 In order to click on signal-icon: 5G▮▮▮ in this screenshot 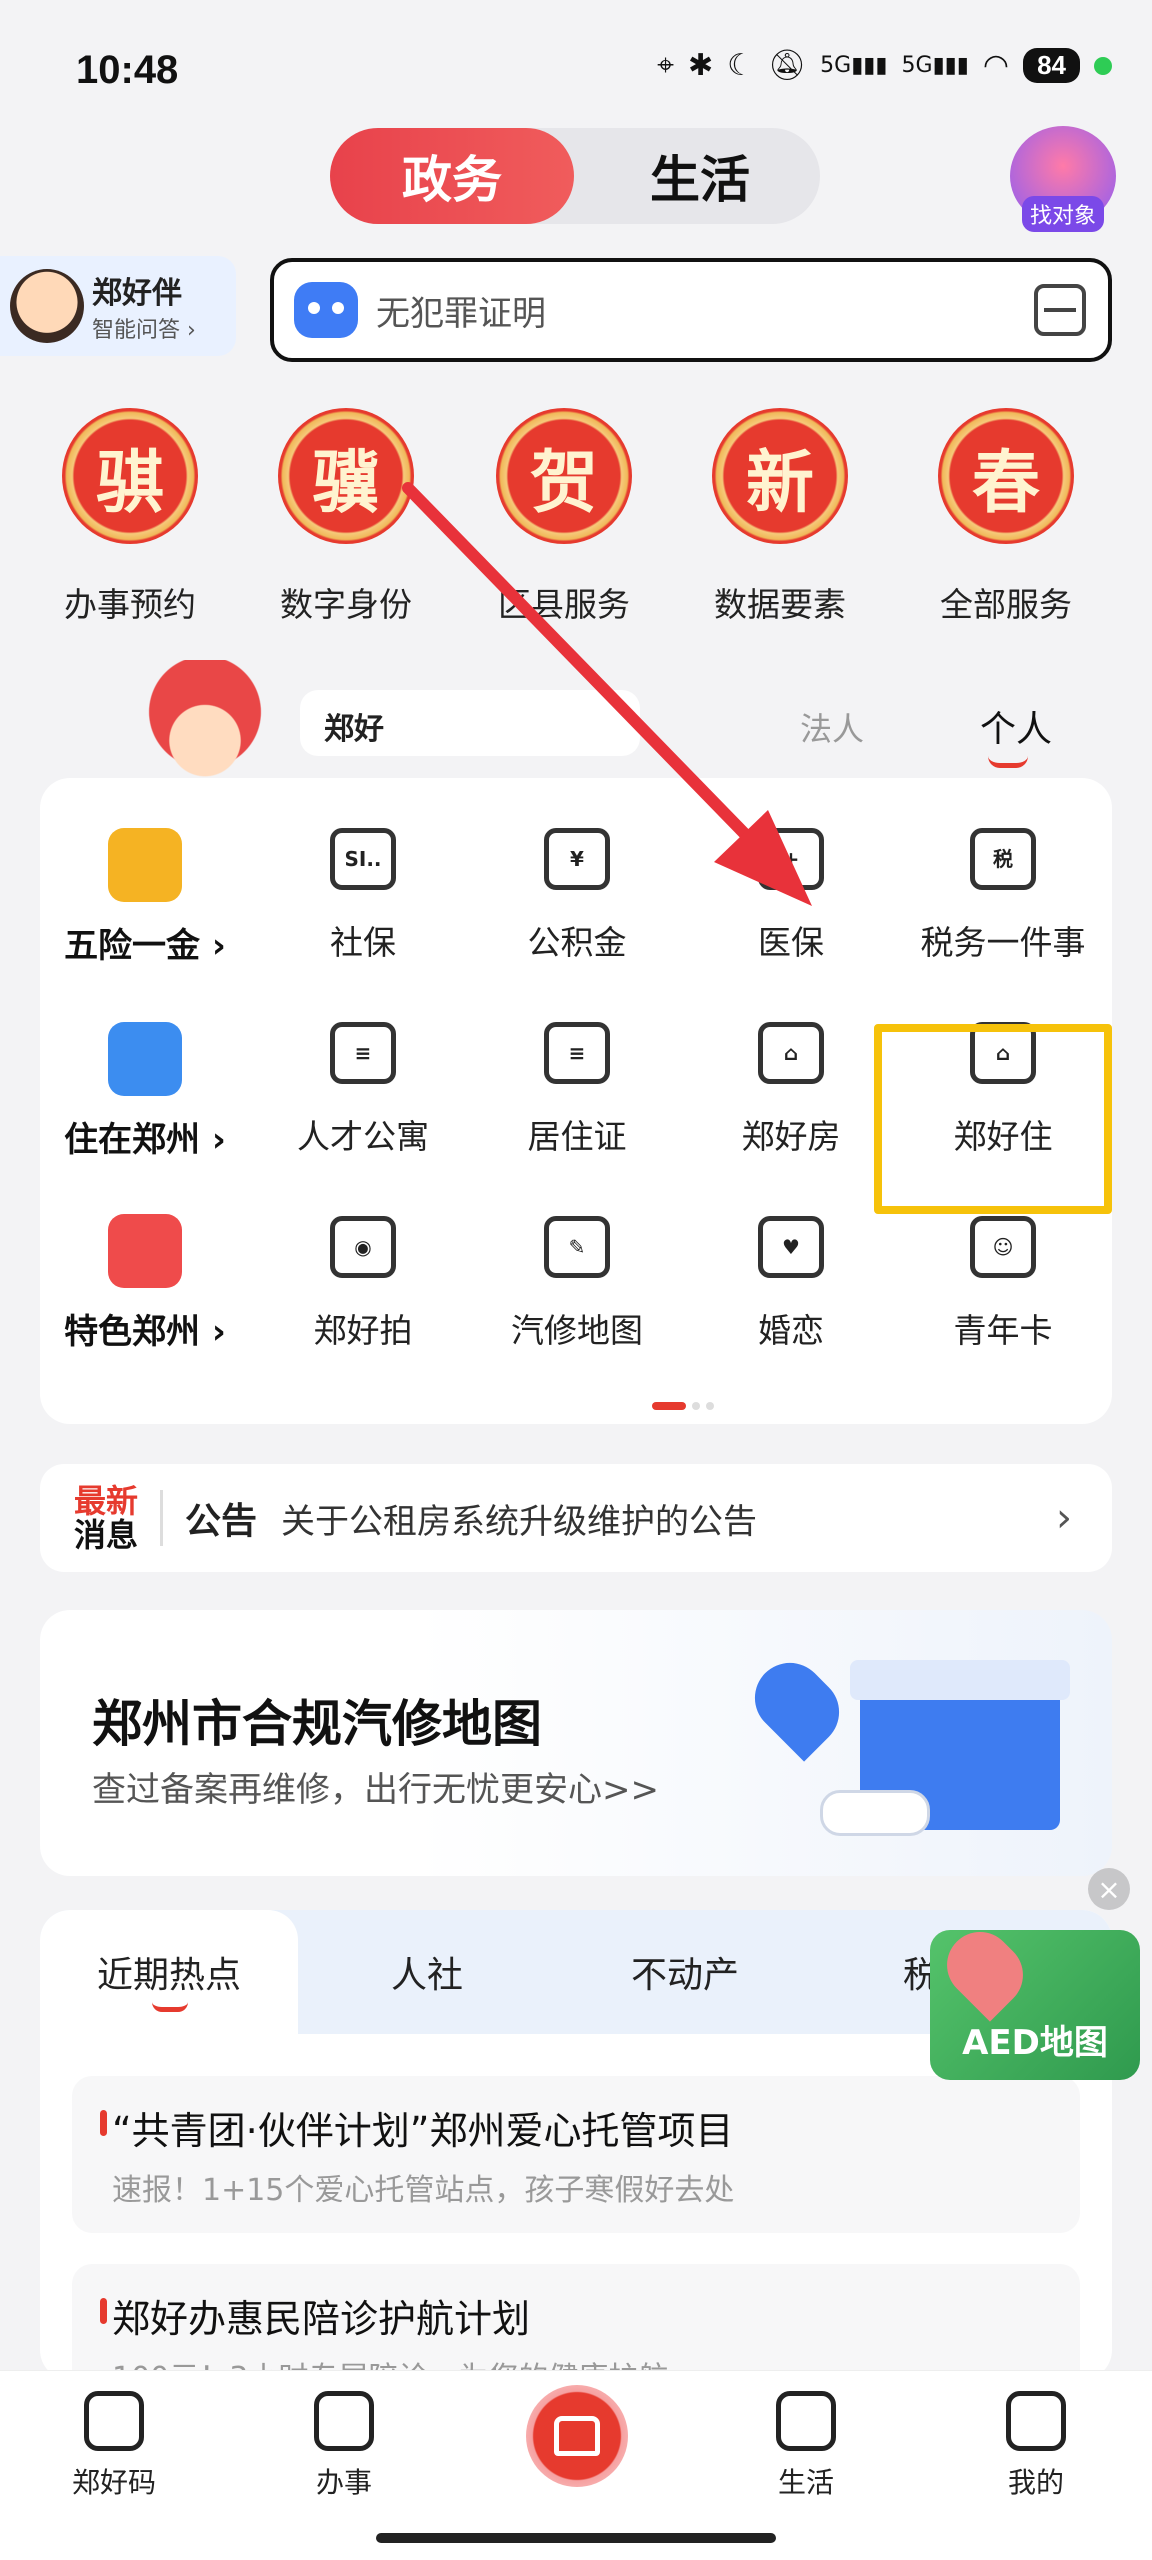, I will do `click(854, 65)`.